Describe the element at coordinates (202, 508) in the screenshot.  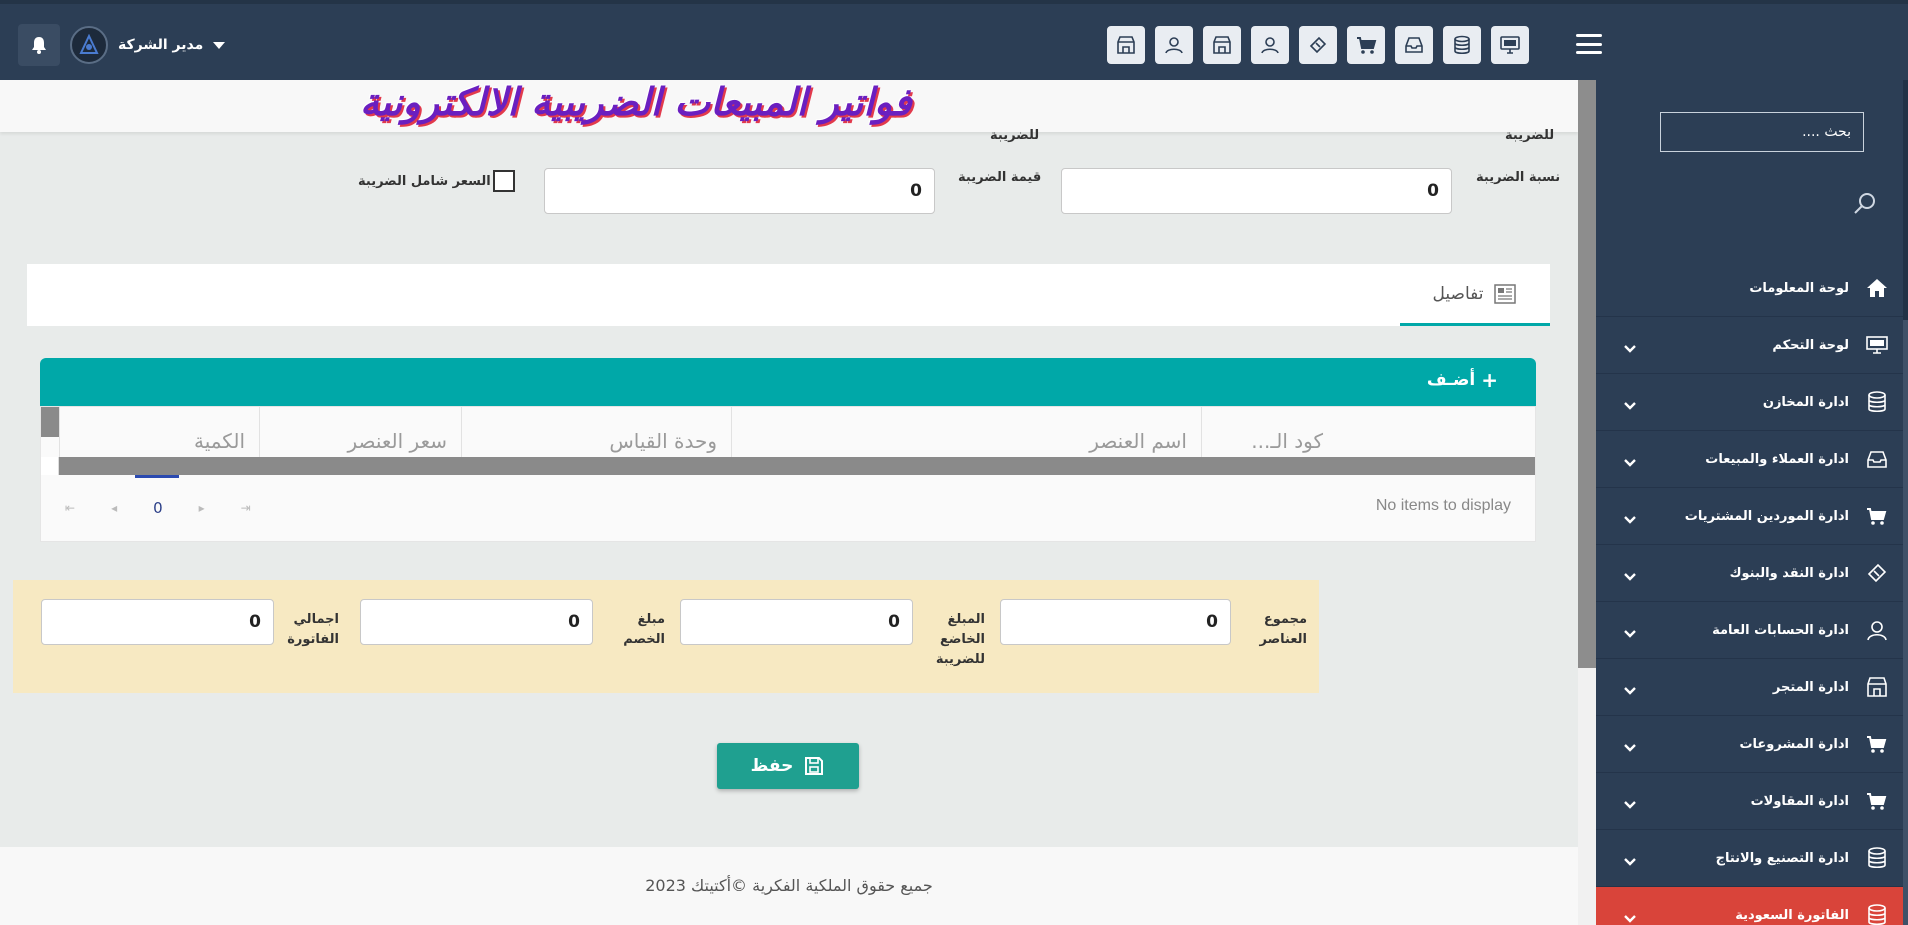
I see `next-page-icon: ▸` at that location.